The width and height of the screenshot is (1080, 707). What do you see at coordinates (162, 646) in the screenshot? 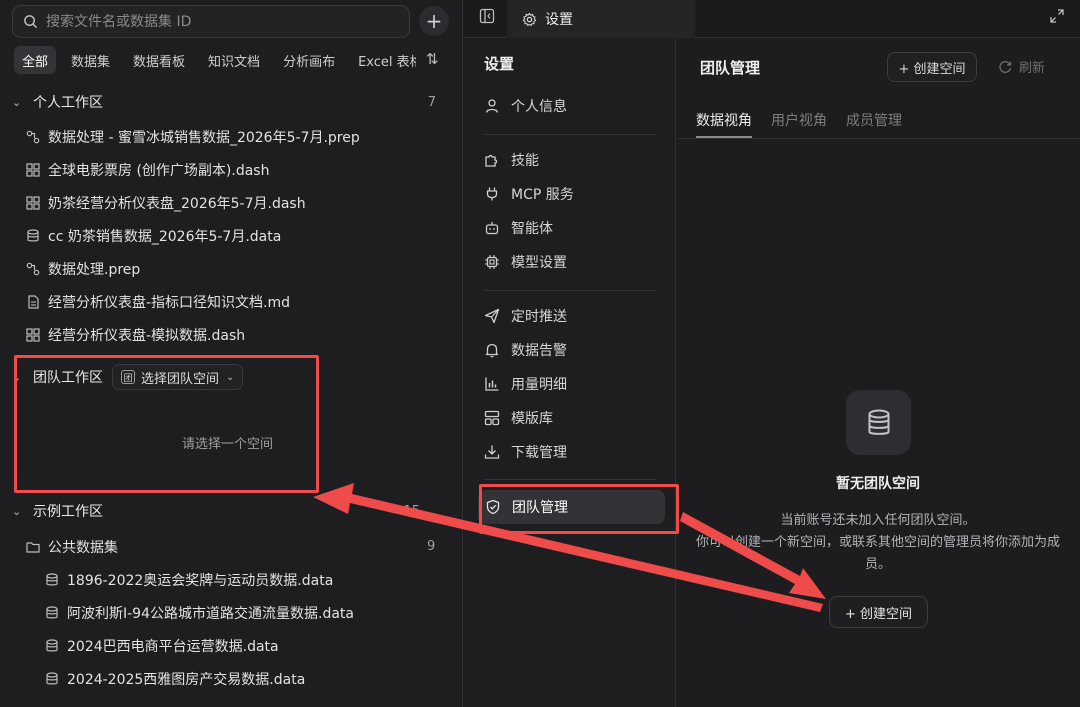
I see `list-item: 2024巴西电商平台运营数据.data` at bounding box center [162, 646].